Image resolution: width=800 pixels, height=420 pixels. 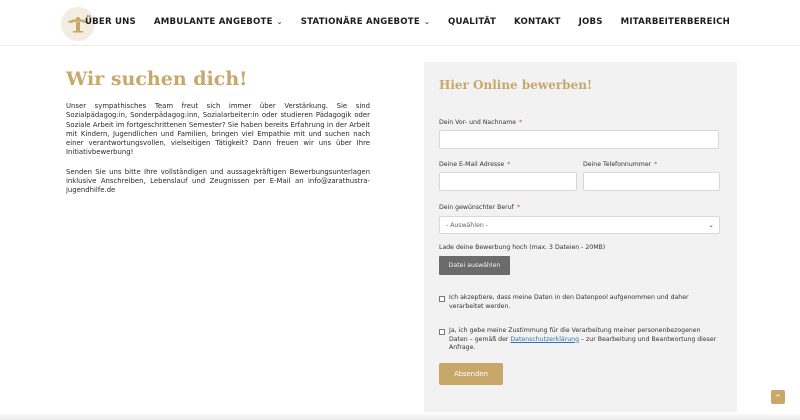 I want to click on nav-item-label: JOBS, so click(x=590, y=22).